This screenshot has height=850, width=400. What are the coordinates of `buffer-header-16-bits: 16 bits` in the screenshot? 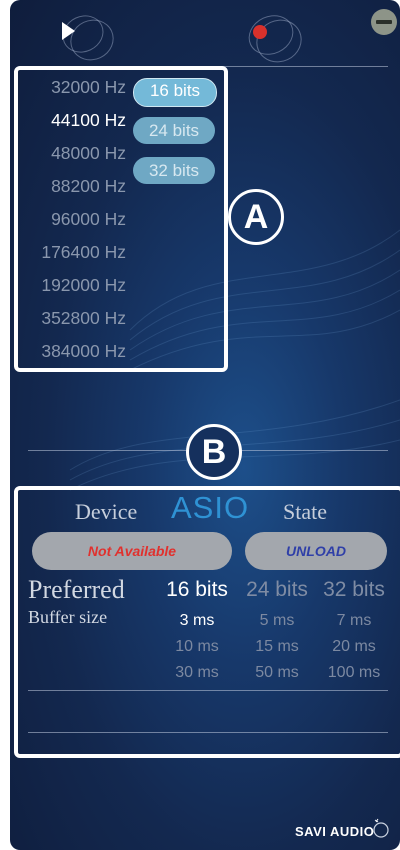 It's located at (197, 590).